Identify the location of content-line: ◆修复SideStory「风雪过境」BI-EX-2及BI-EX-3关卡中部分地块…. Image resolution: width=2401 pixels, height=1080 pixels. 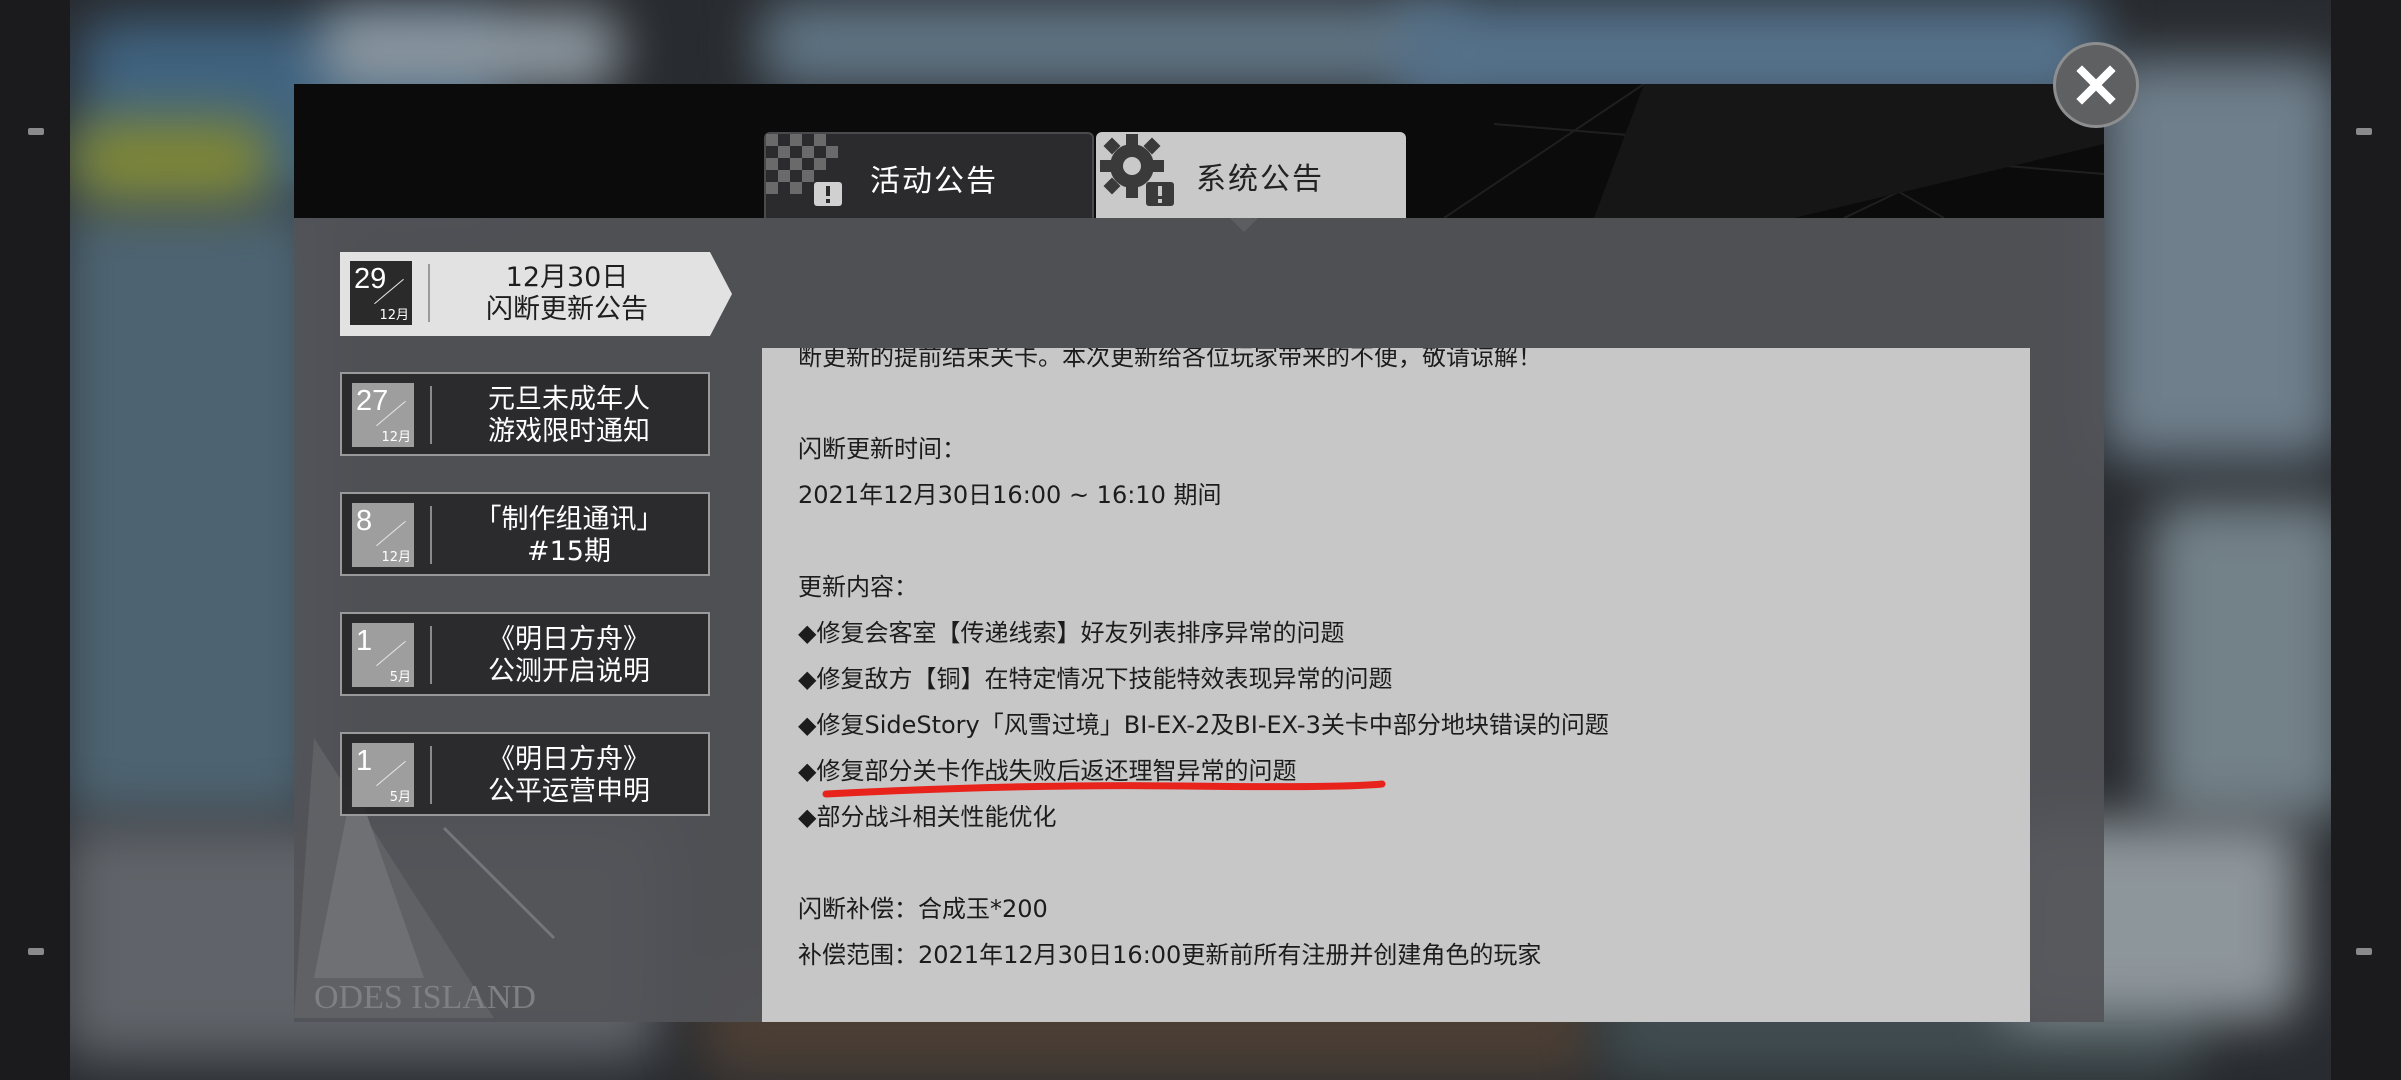
(1203, 725).